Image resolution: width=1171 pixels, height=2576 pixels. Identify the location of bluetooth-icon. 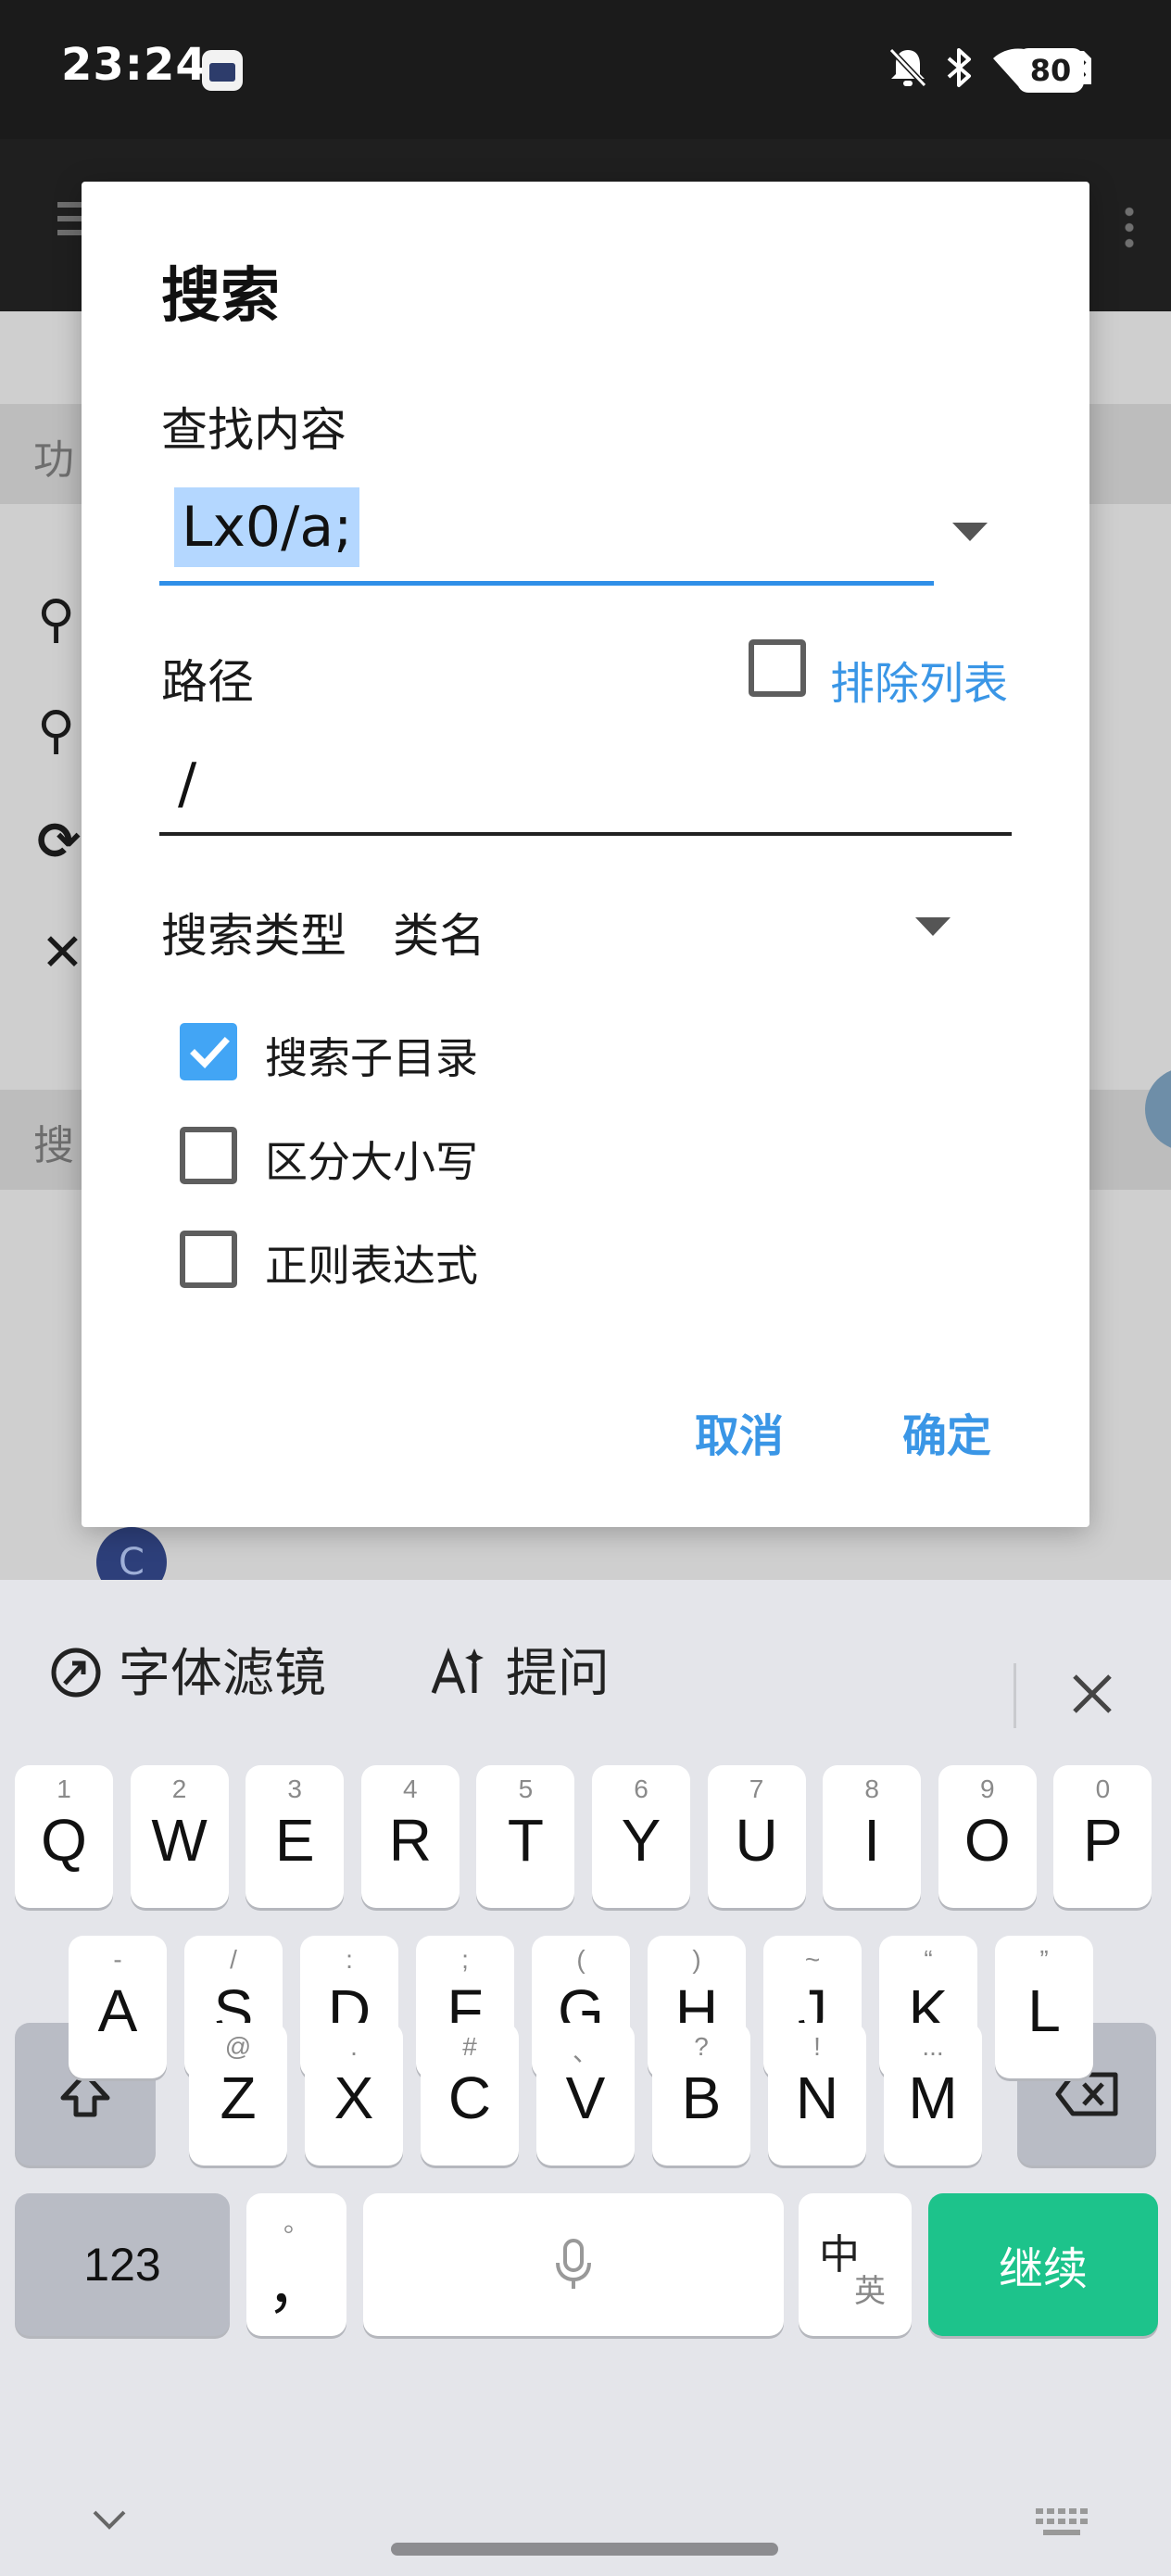
(959, 68).